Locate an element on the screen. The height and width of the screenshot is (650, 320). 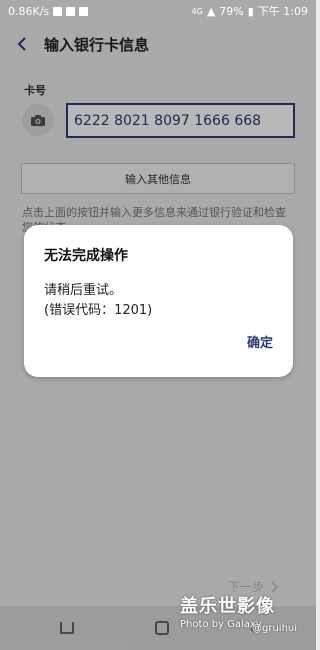
signal-icon: ▲ is located at coordinates (211, 11).